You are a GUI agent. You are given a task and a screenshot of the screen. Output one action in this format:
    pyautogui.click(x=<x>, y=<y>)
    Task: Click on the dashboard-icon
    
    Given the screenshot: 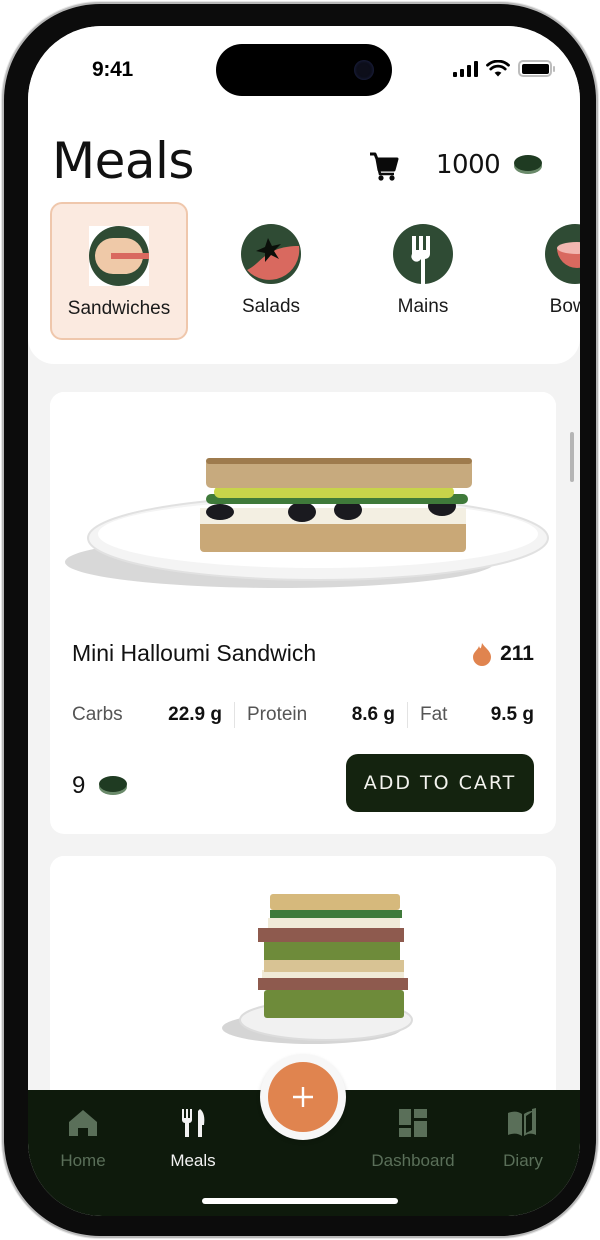 What is the action you would take?
    pyautogui.click(x=413, y=1123)
    